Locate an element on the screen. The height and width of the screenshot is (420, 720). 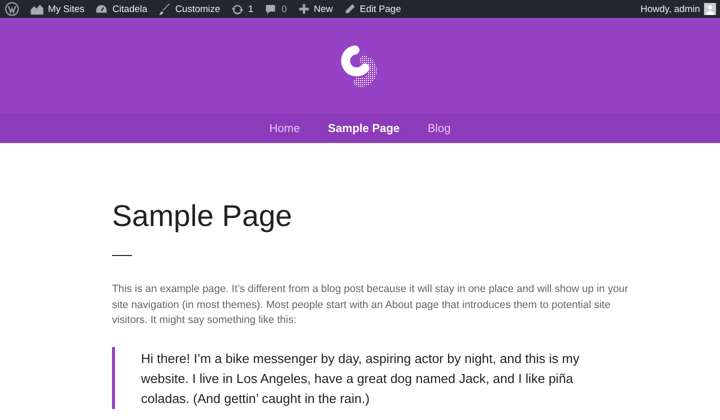
intro-paragraph: This is an example page. It’s different from a blog post because it will stay in one place and will show up in your site navigation (in most themes). Most people start with an About page that introduces them to potential site visitors. It might say something like this: is located at coordinates (371, 305).